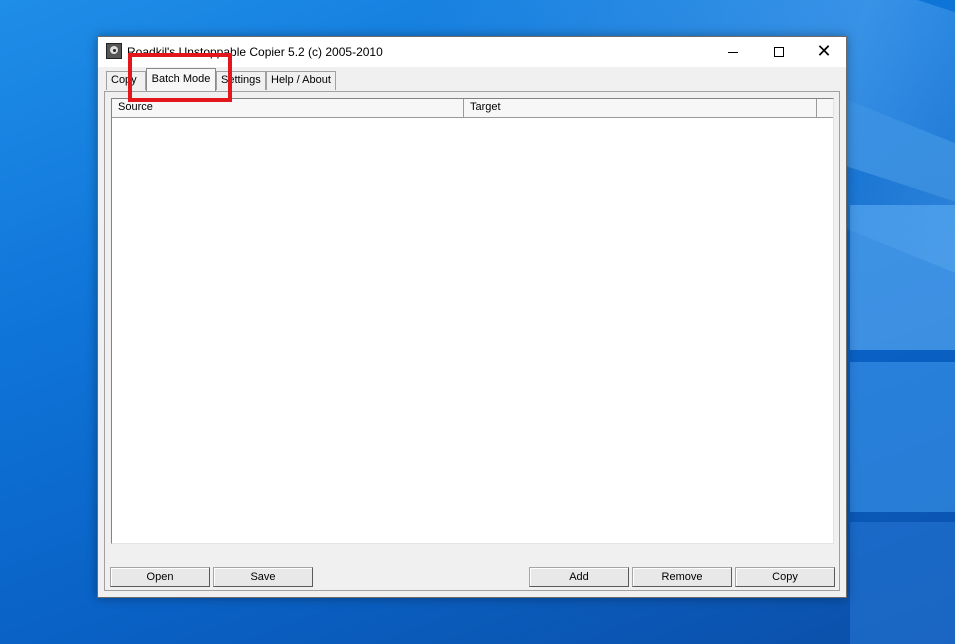 The image size is (955, 644). I want to click on remove-button: Remove, so click(682, 577).